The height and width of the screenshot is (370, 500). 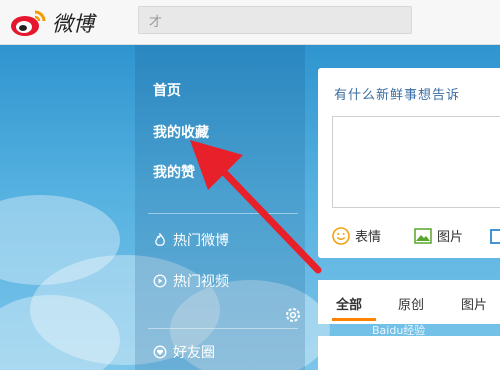 What do you see at coordinates (368, 237) in the screenshot?
I see `emoji-label: 表情` at bounding box center [368, 237].